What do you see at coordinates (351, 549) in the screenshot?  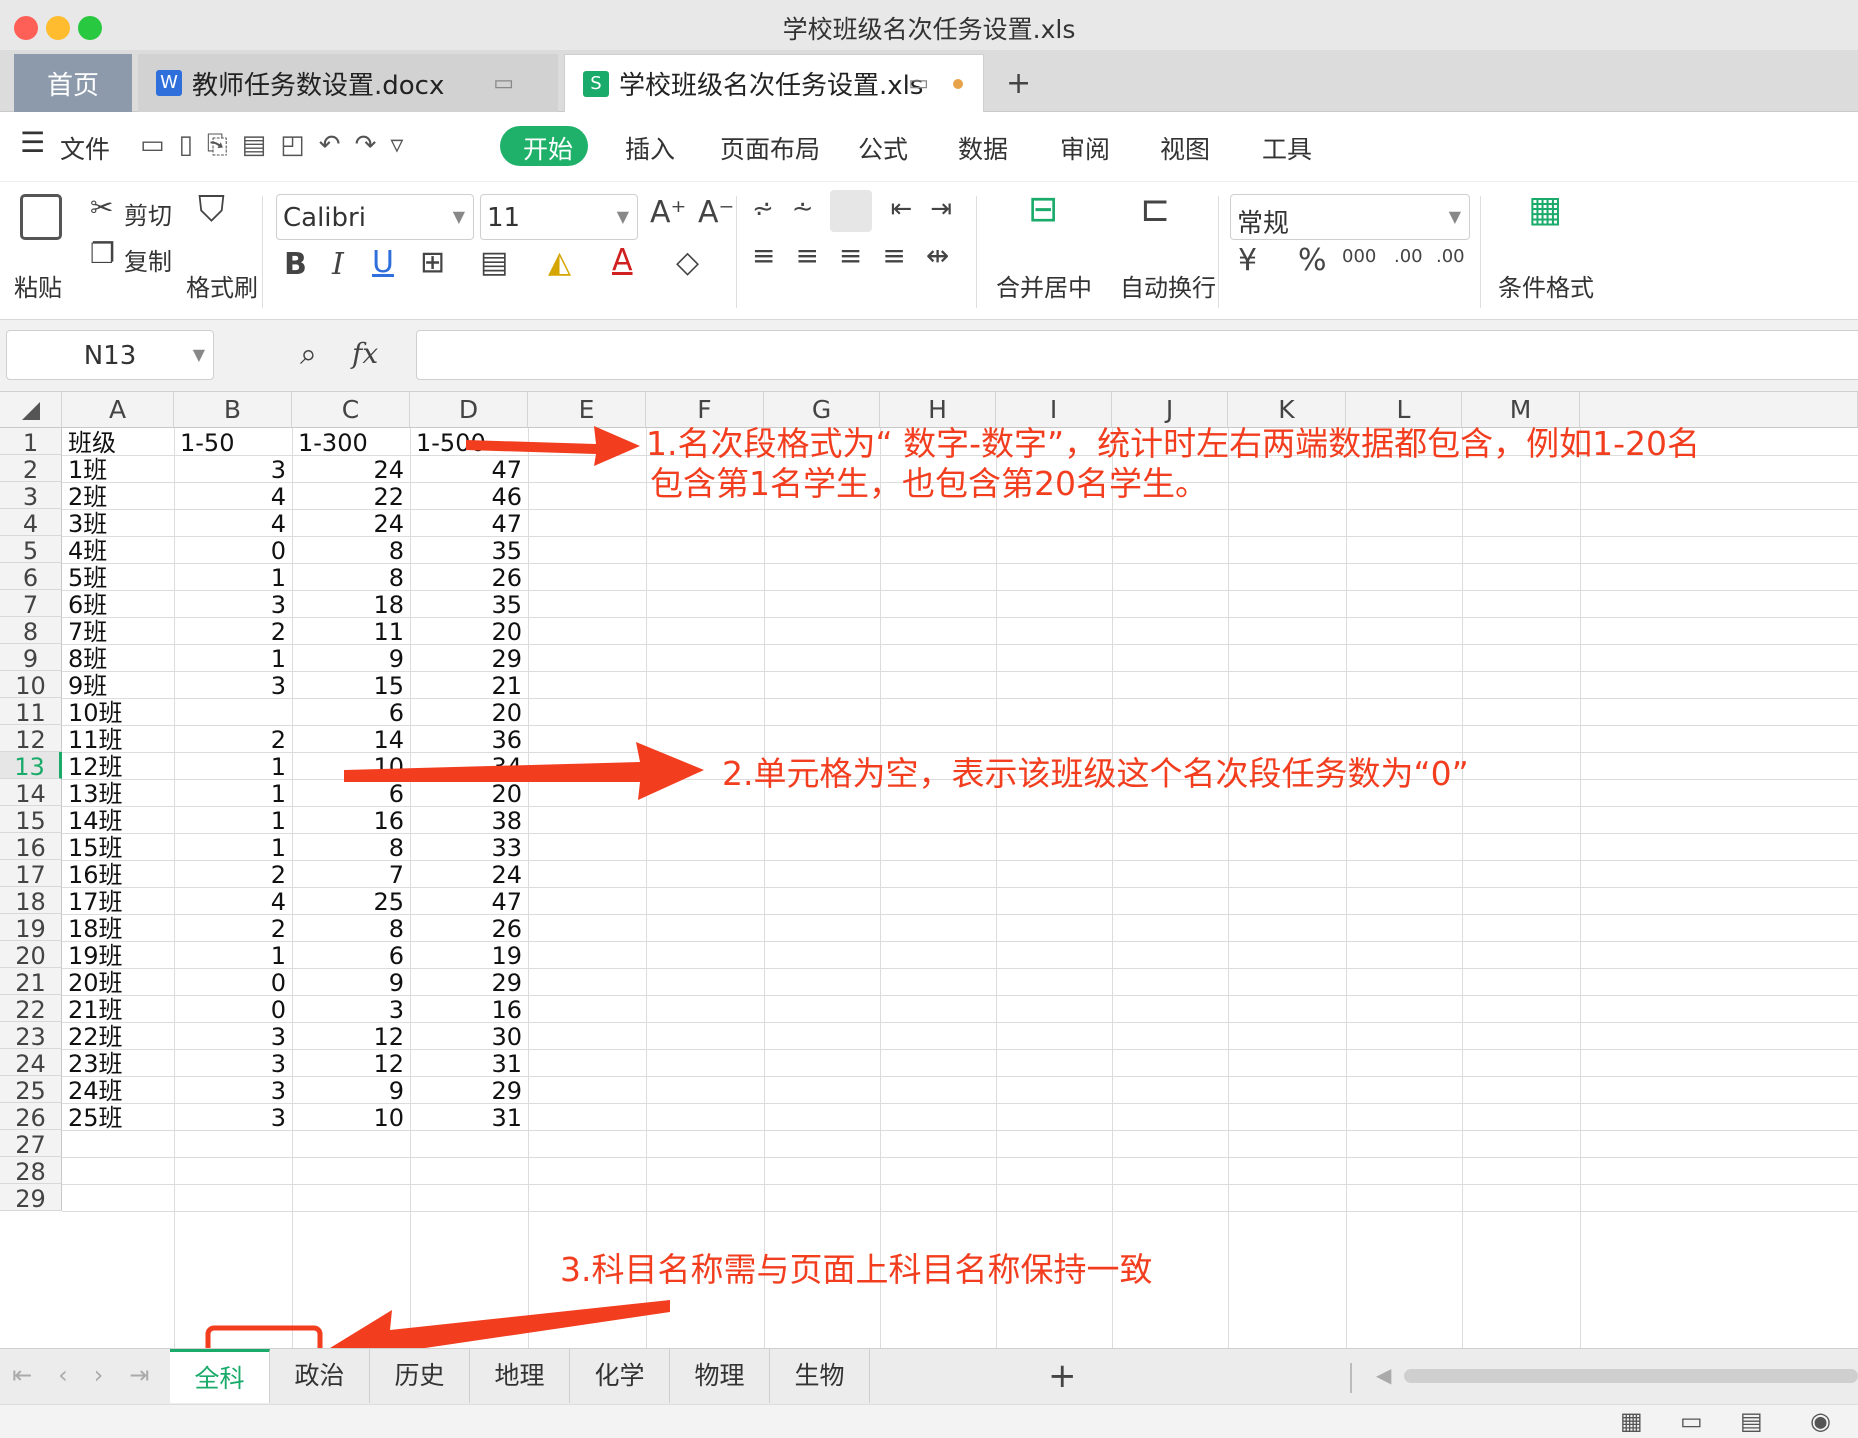 I see `cell-c5: 8` at bounding box center [351, 549].